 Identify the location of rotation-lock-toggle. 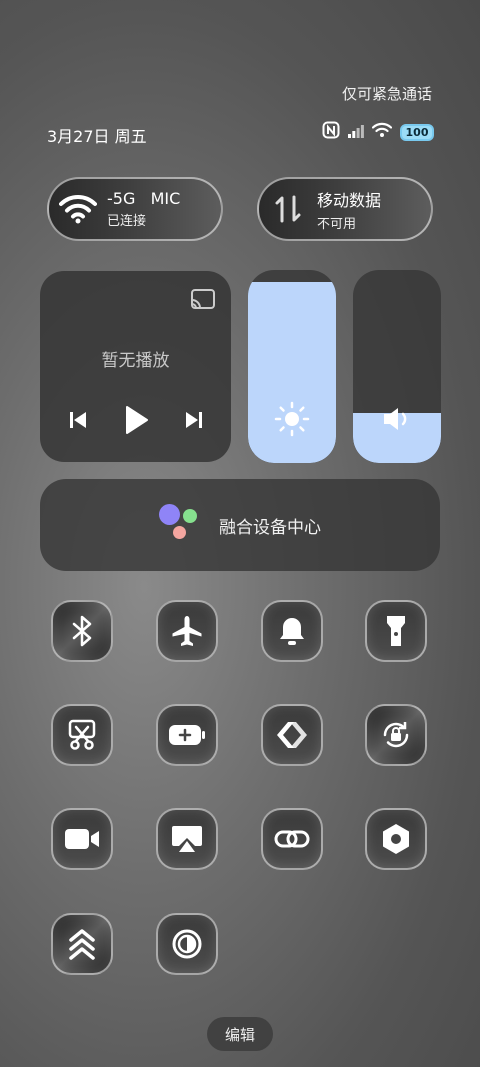
(396, 735).